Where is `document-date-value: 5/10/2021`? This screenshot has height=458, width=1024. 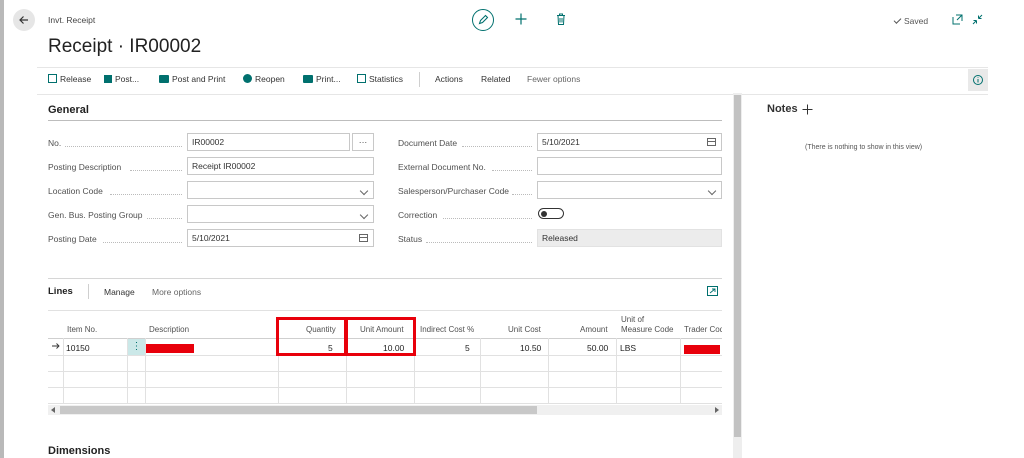
document-date-value: 5/10/2021 is located at coordinates (561, 142).